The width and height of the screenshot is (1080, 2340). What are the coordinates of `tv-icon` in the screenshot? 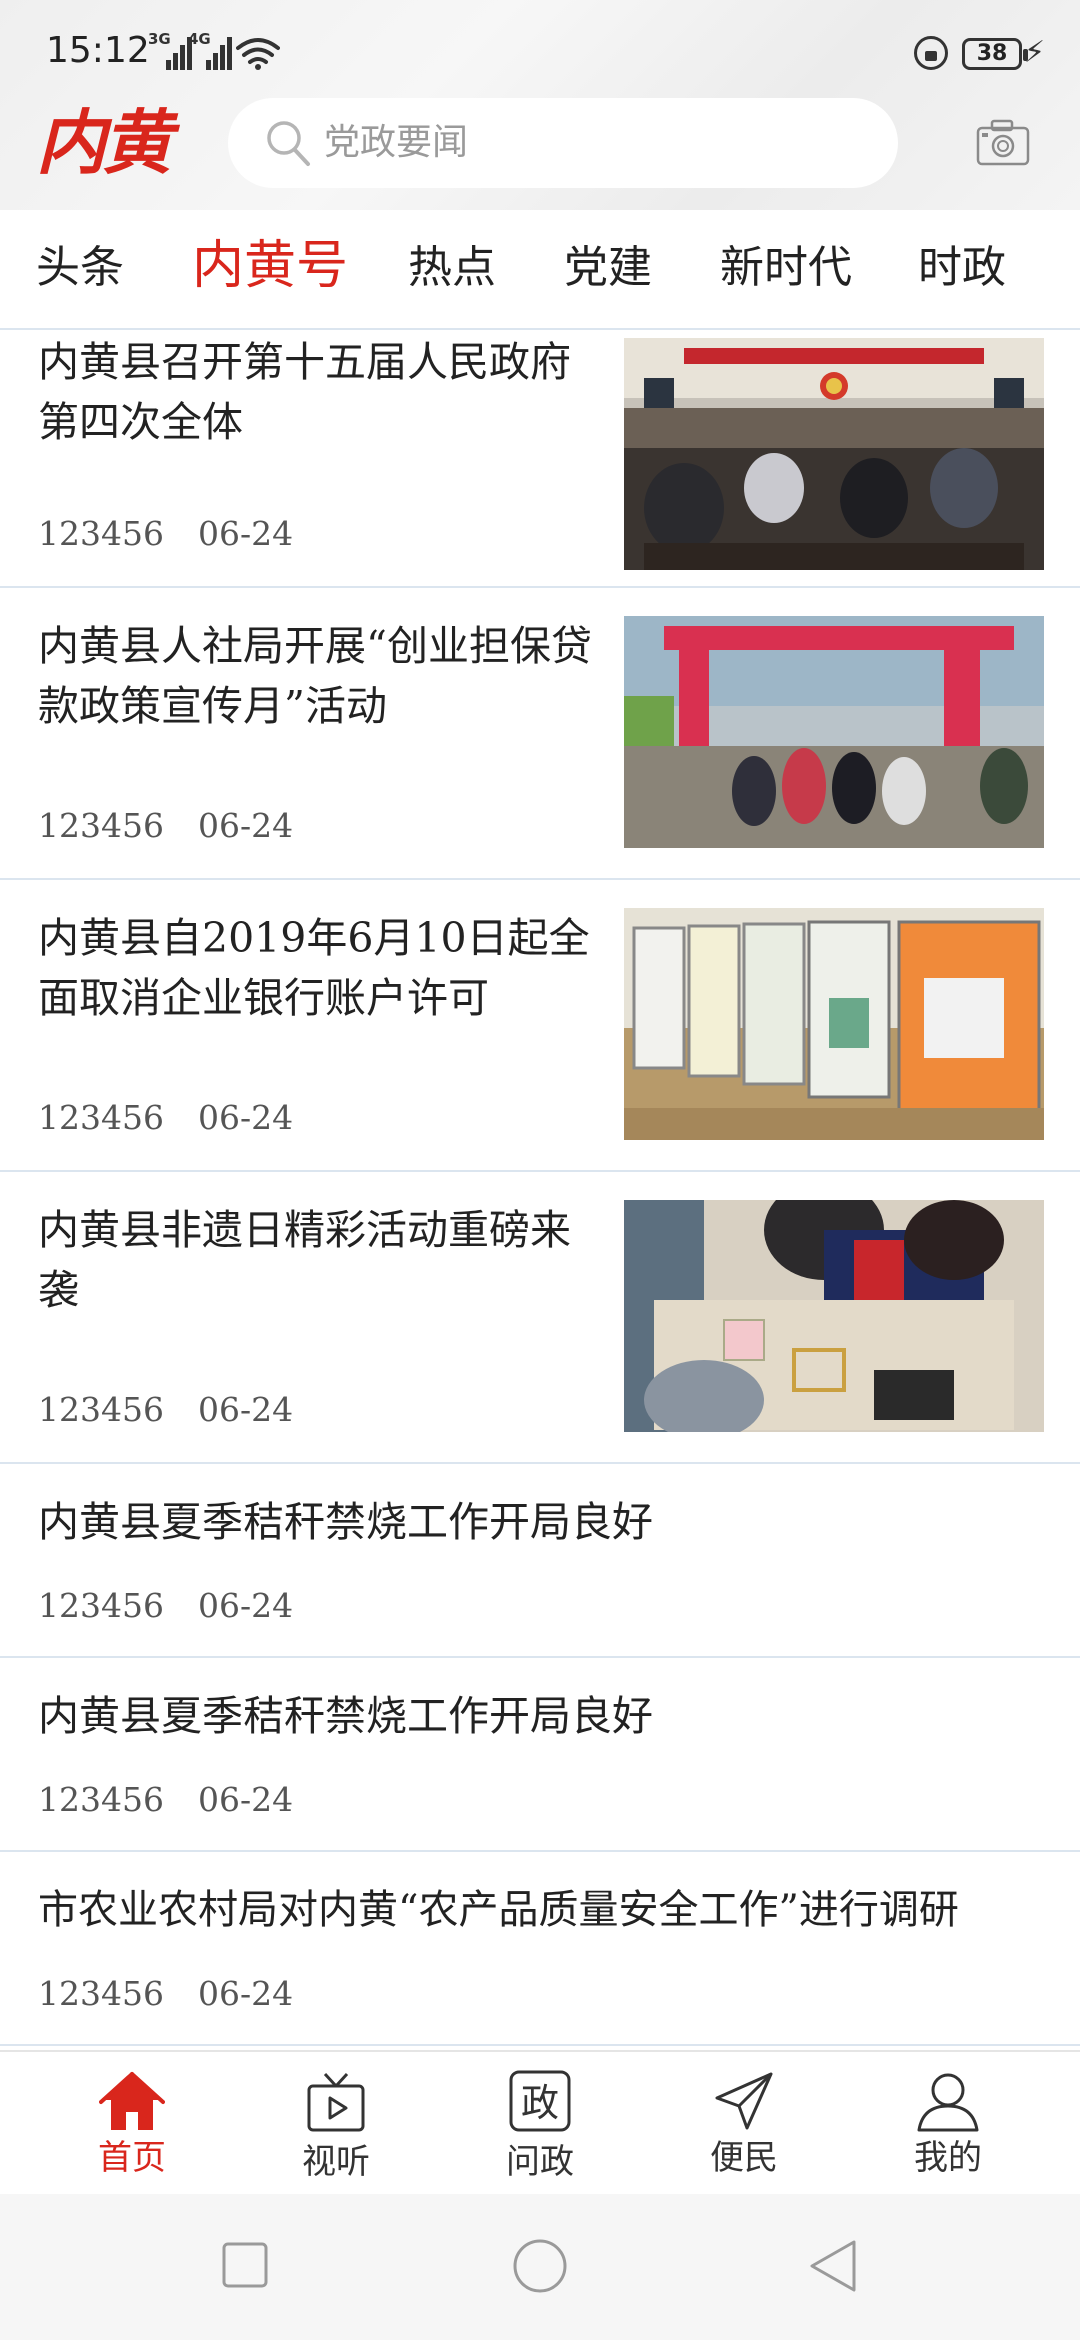 It's located at (336, 2102).